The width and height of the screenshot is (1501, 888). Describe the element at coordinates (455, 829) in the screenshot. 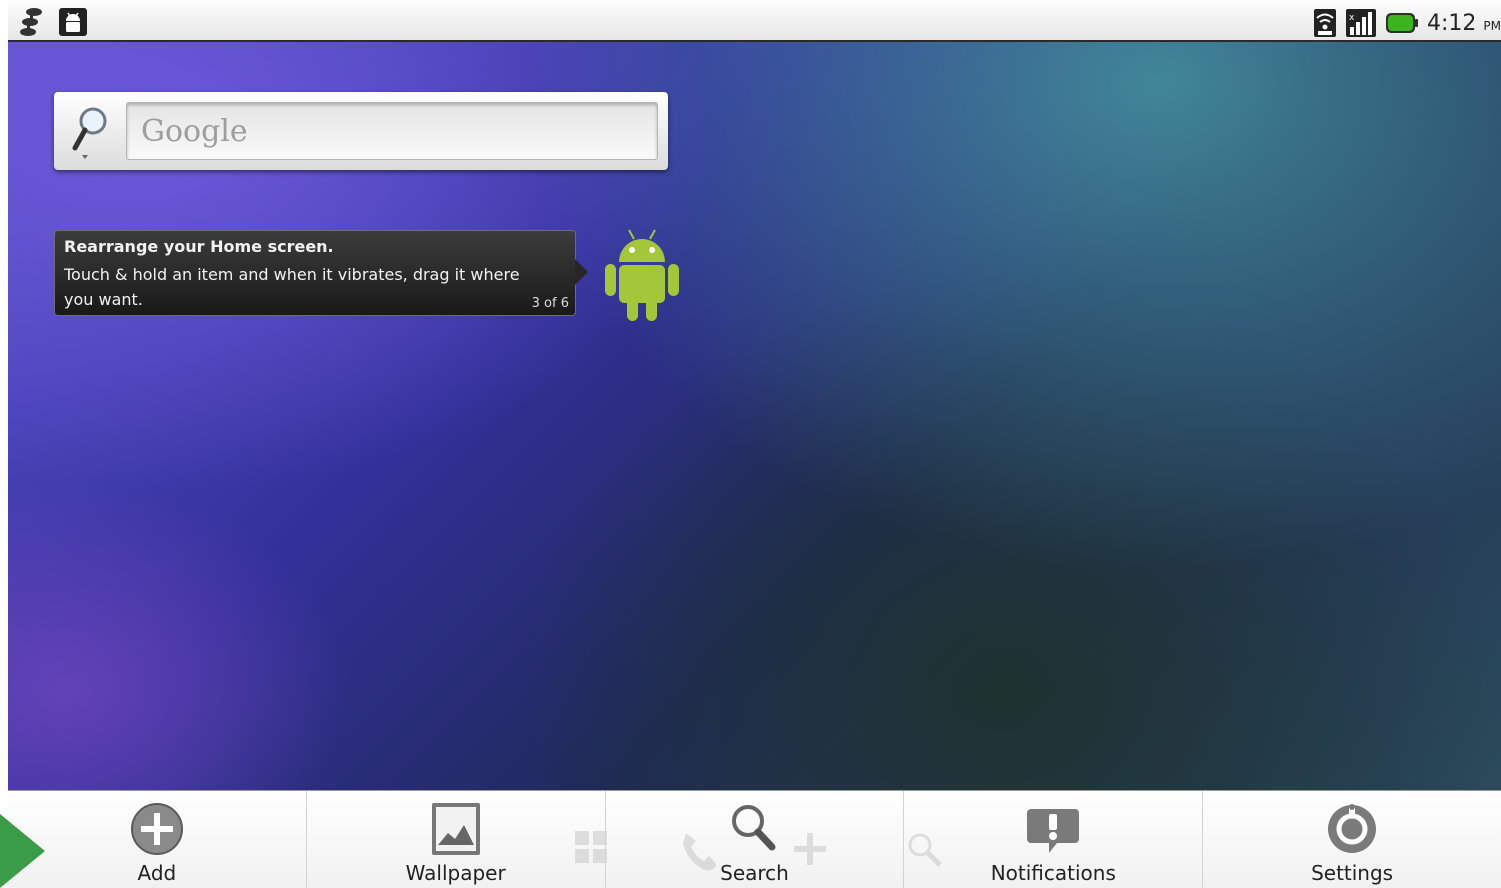

I see `wallpaper-icon` at that location.